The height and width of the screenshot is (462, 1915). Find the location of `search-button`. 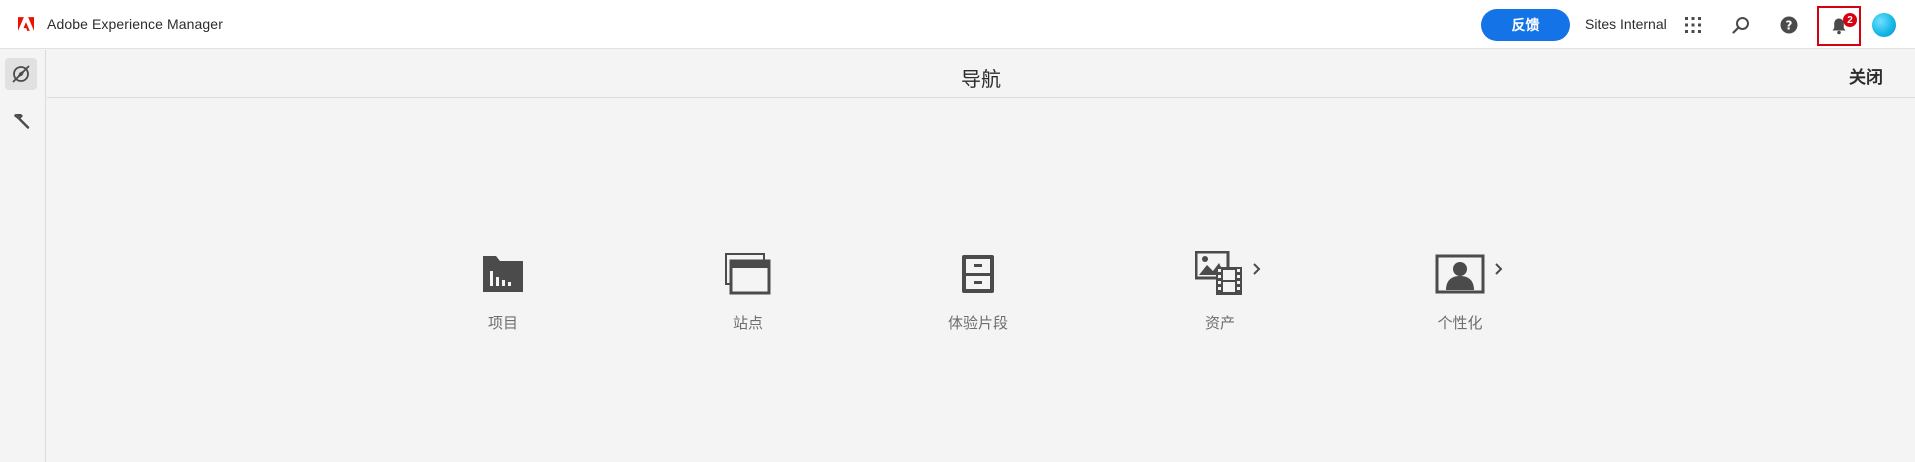

search-button is located at coordinates (1741, 25).